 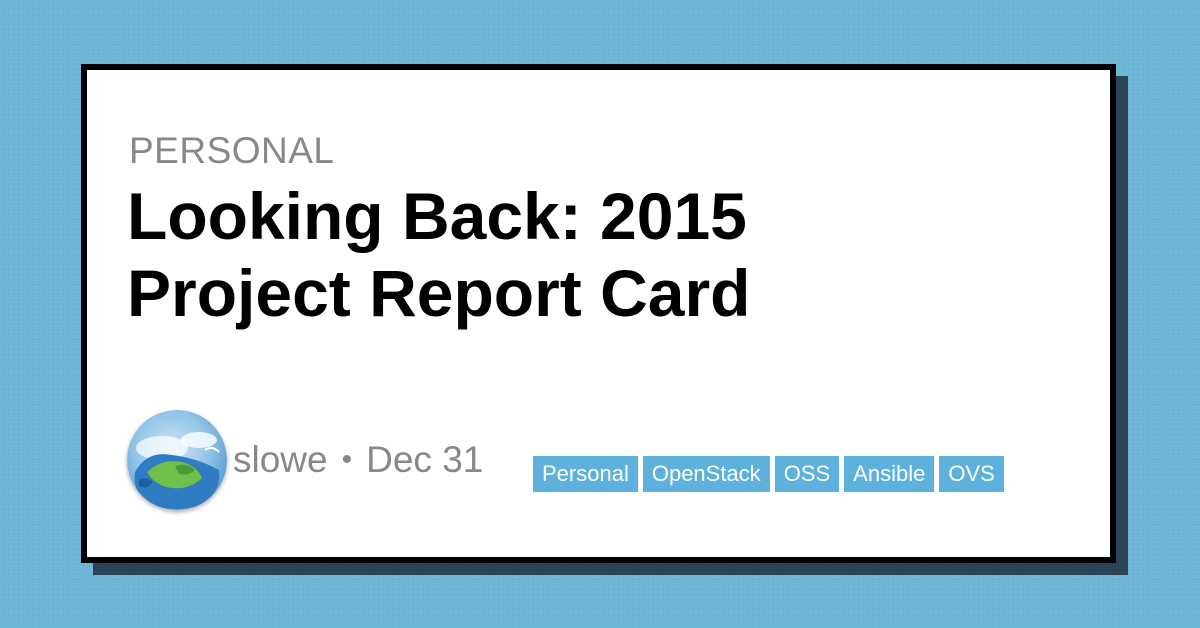 What do you see at coordinates (807, 474) in the screenshot?
I see `tag-oss: OSS` at bounding box center [807, 474].